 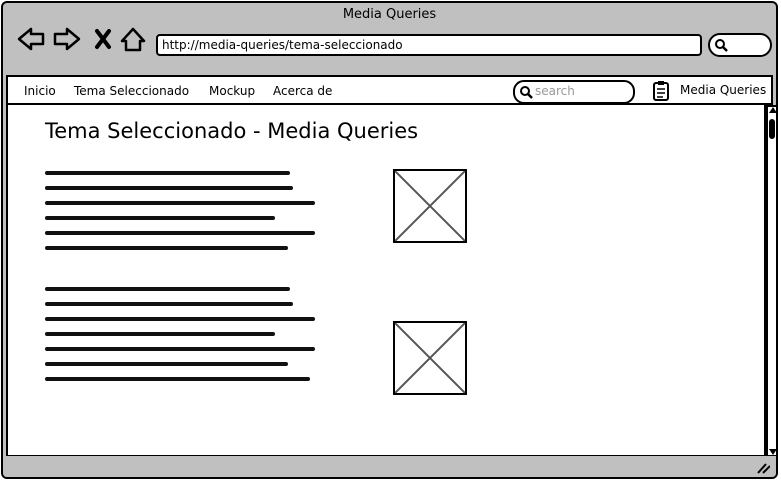 I want to click on menu-item-inicio: Inicio, so click(x=40, y=91).